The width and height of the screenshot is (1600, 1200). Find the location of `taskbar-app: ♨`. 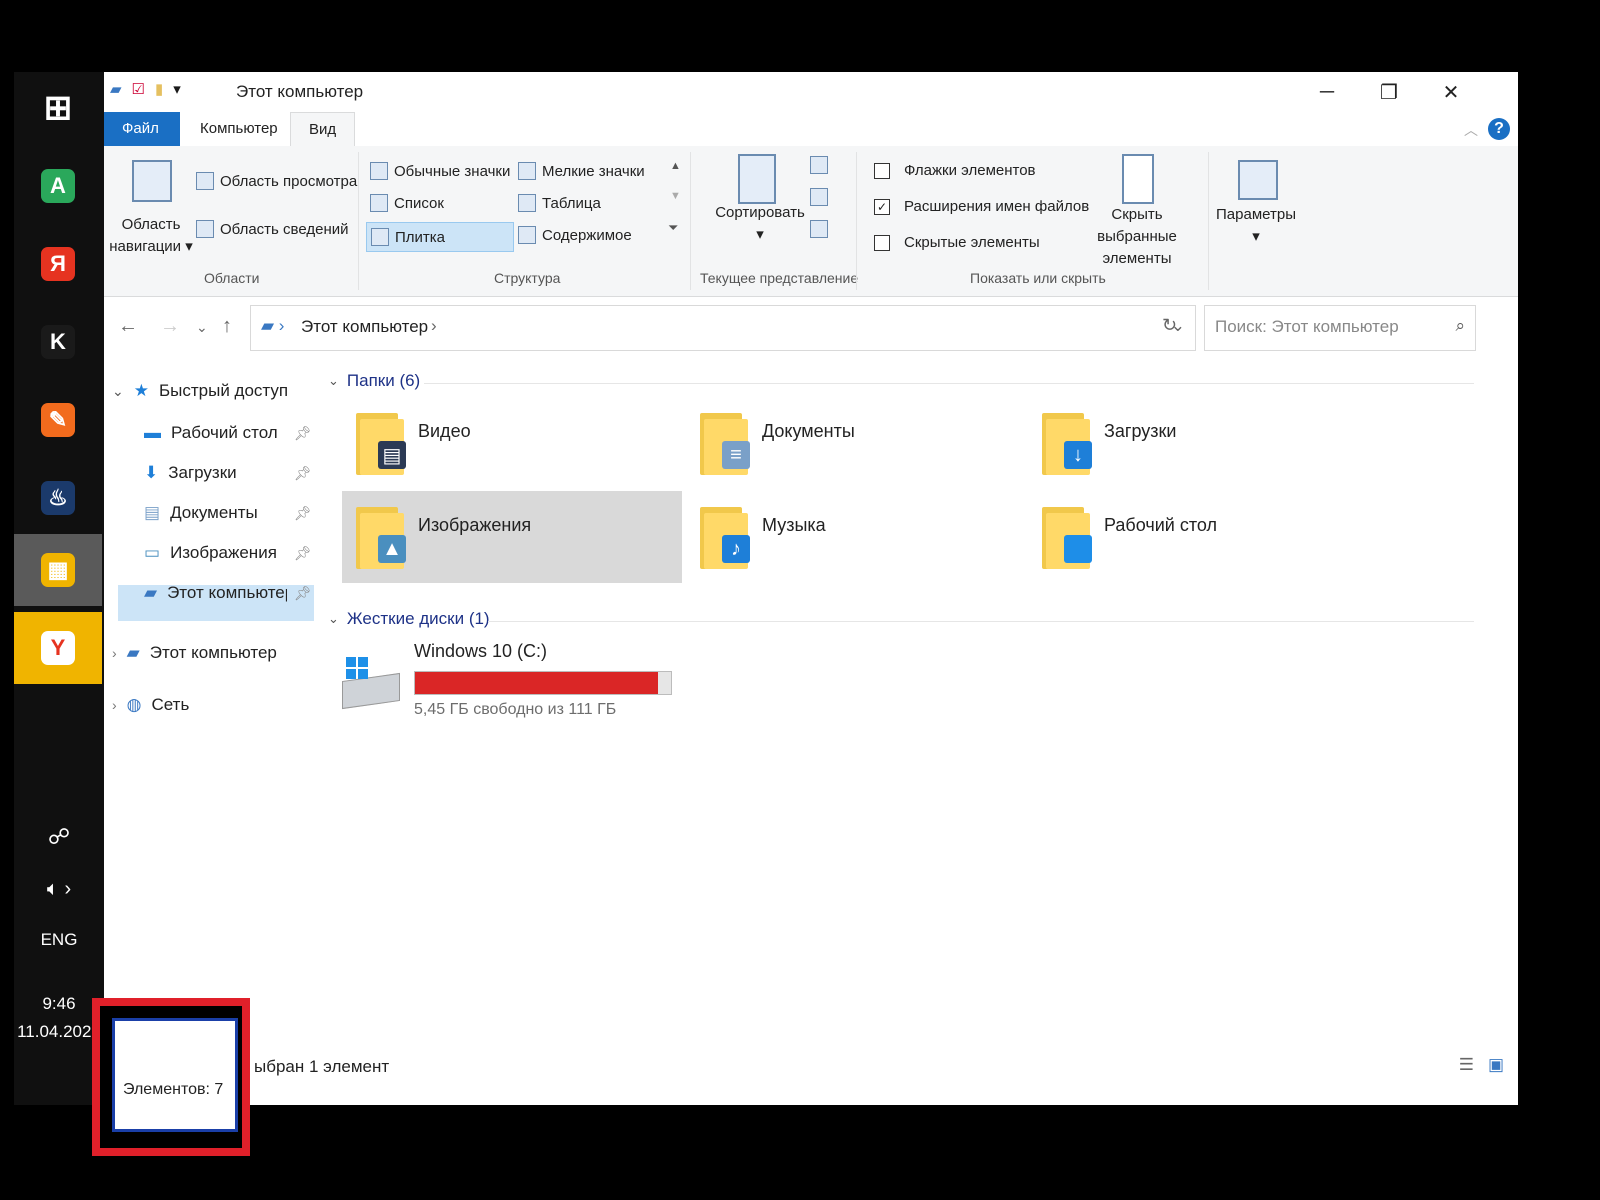

taskbar-app: ♨ is located at coordinates (58, 498).